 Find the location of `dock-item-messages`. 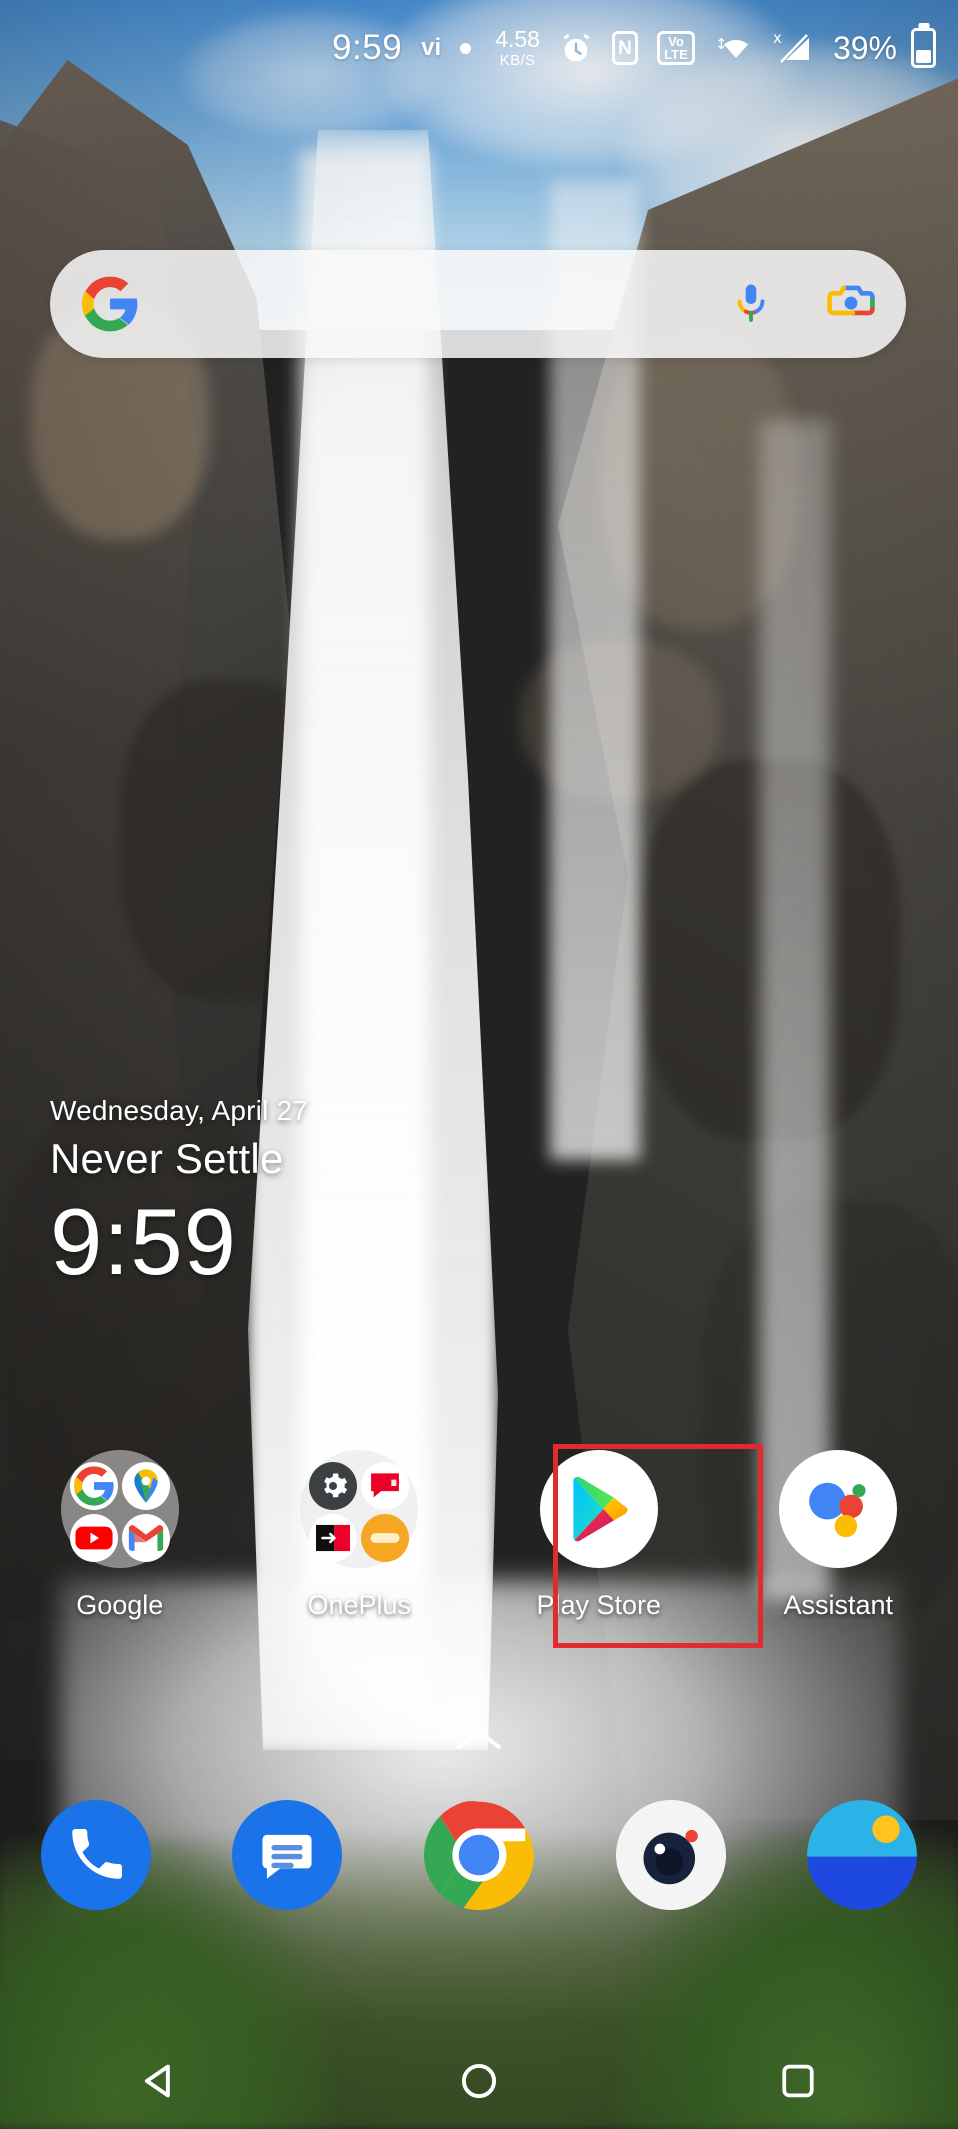

dock-item-messages is located at coordinates (288, 1855).